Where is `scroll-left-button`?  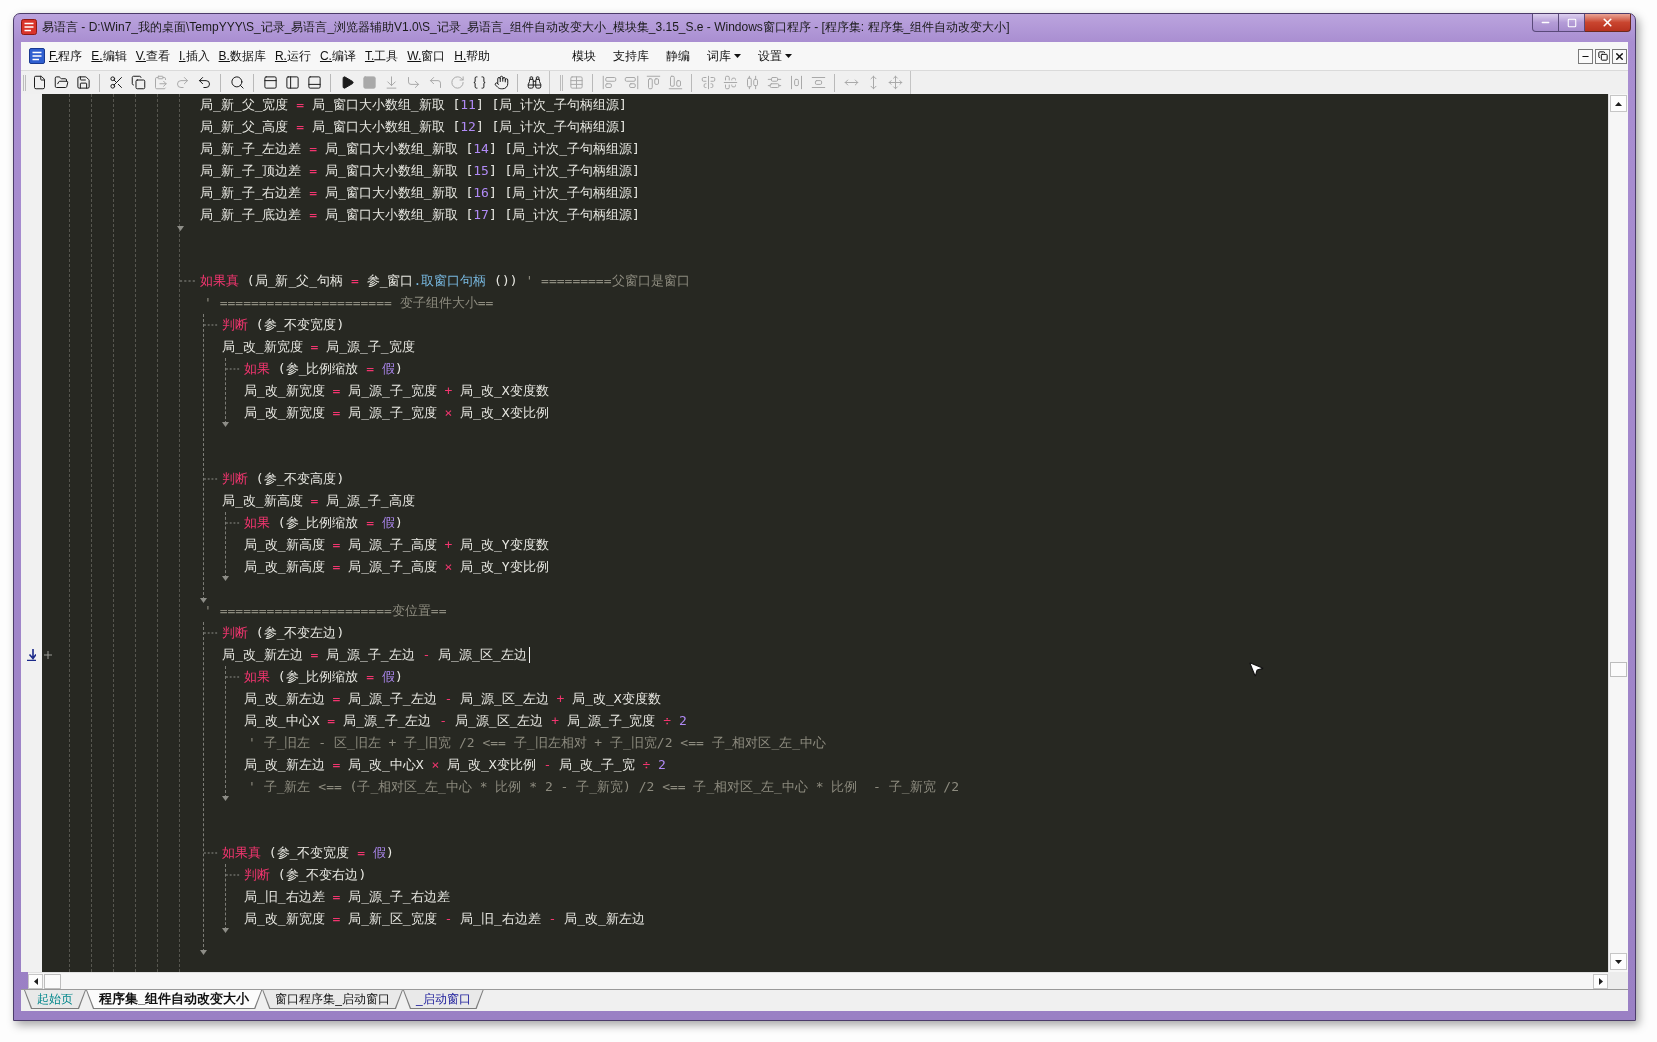 scroll-left-button is located at coordinates (35, 981).